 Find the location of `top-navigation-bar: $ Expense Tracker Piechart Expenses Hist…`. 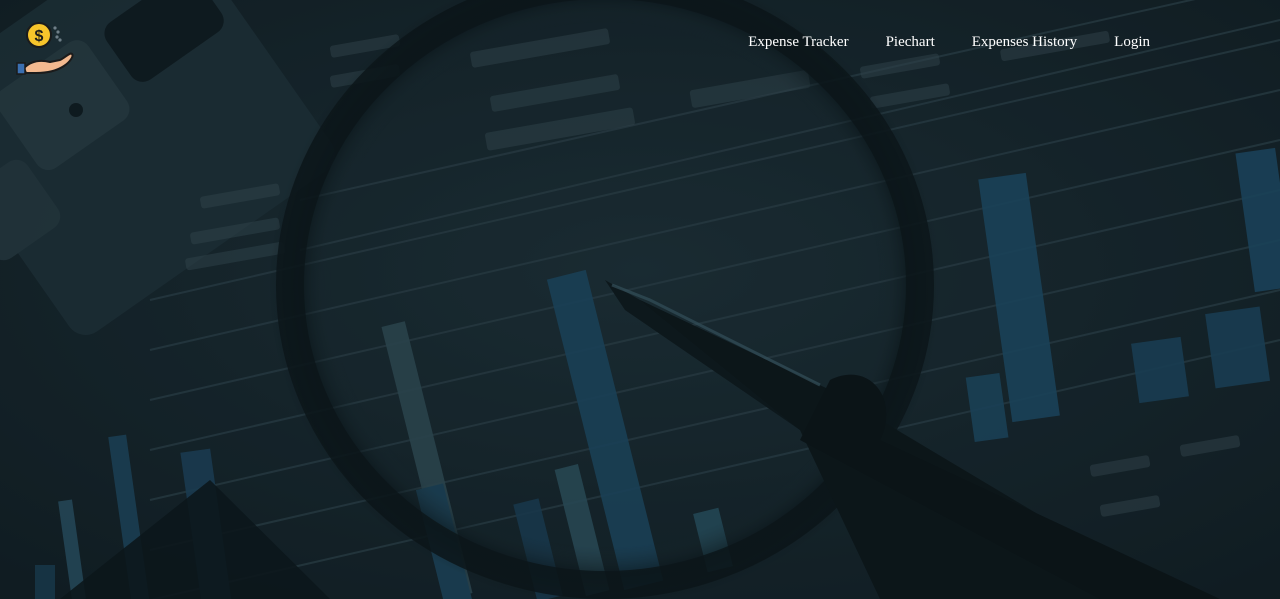

top-navigation-bar: $ Expense Tracker Piechart Expenses Hist… is located at coordinates (640, 42).